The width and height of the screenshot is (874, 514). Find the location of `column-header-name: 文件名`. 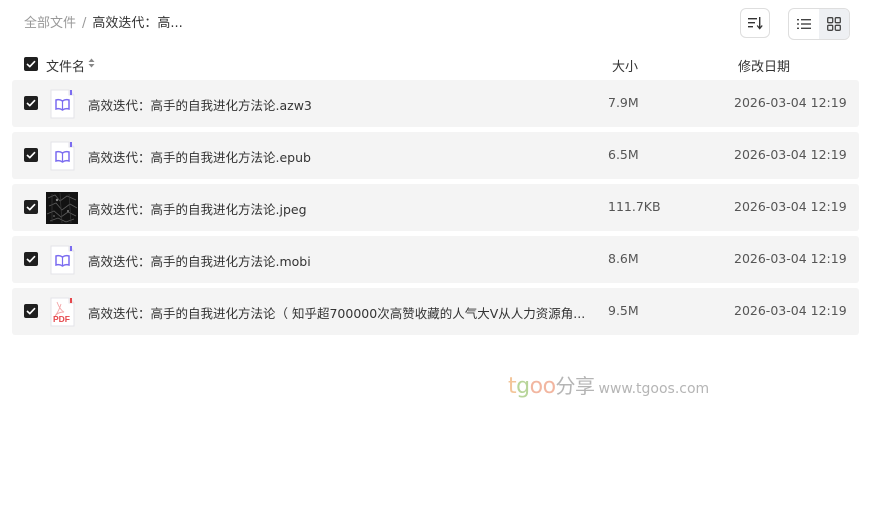

column-header-name: 文件名 is located at coordinates (65, 65).